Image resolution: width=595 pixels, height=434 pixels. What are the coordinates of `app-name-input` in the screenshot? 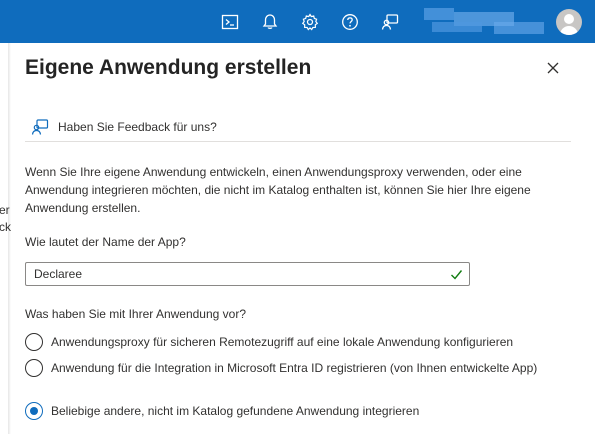 It's located at (247, 274).